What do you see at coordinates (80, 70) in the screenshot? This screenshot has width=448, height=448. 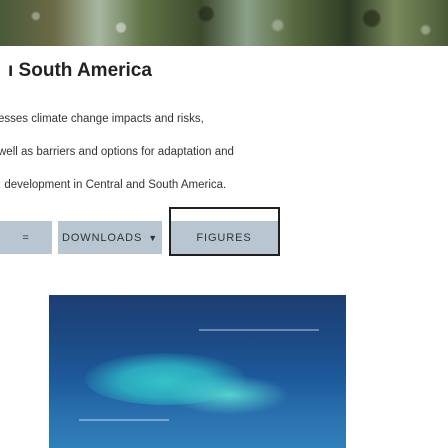 I see `page-title: ı South America` at bounding box center [80, 70].